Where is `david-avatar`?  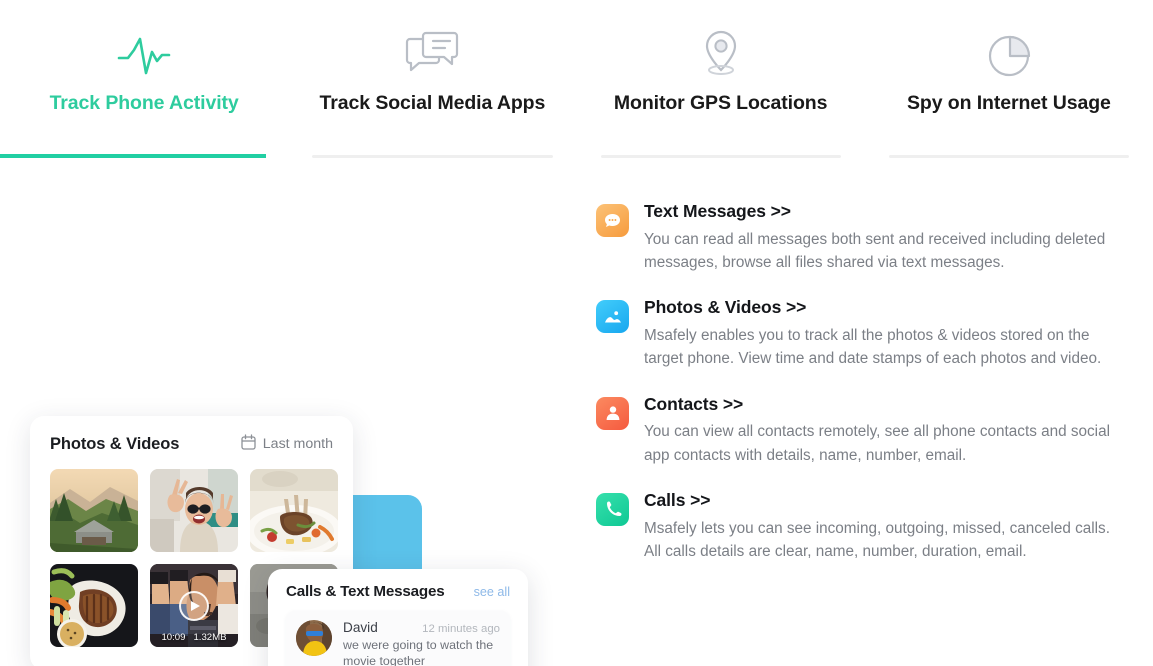
david-avatar is located at coordinates (314, 638).